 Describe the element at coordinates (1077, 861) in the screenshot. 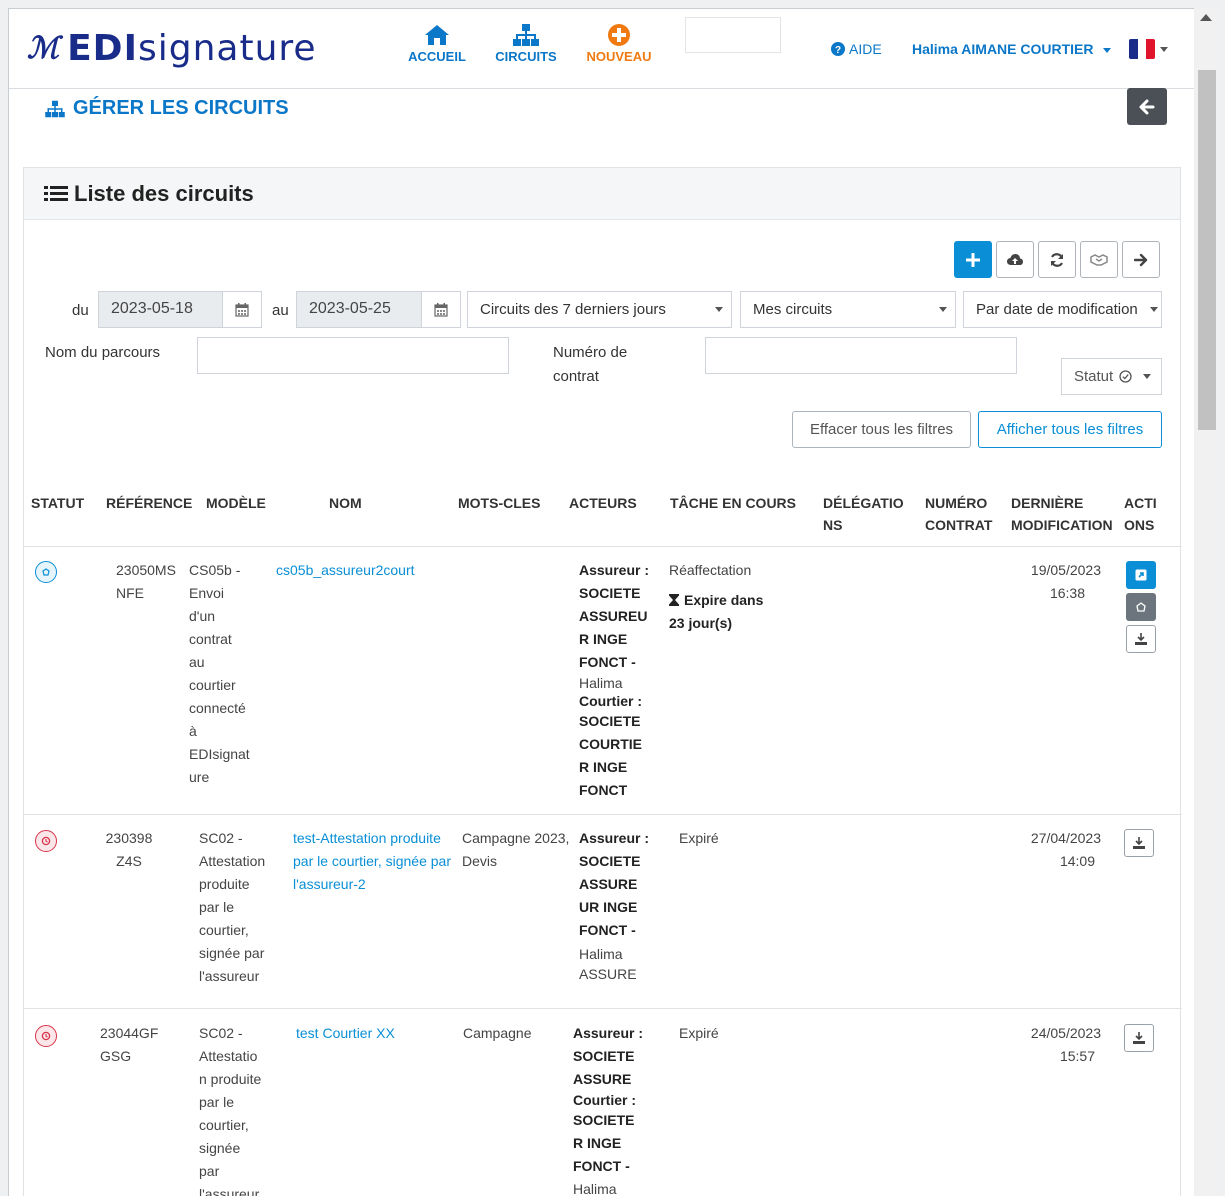

I see `modified-time: 14:09` at that location.